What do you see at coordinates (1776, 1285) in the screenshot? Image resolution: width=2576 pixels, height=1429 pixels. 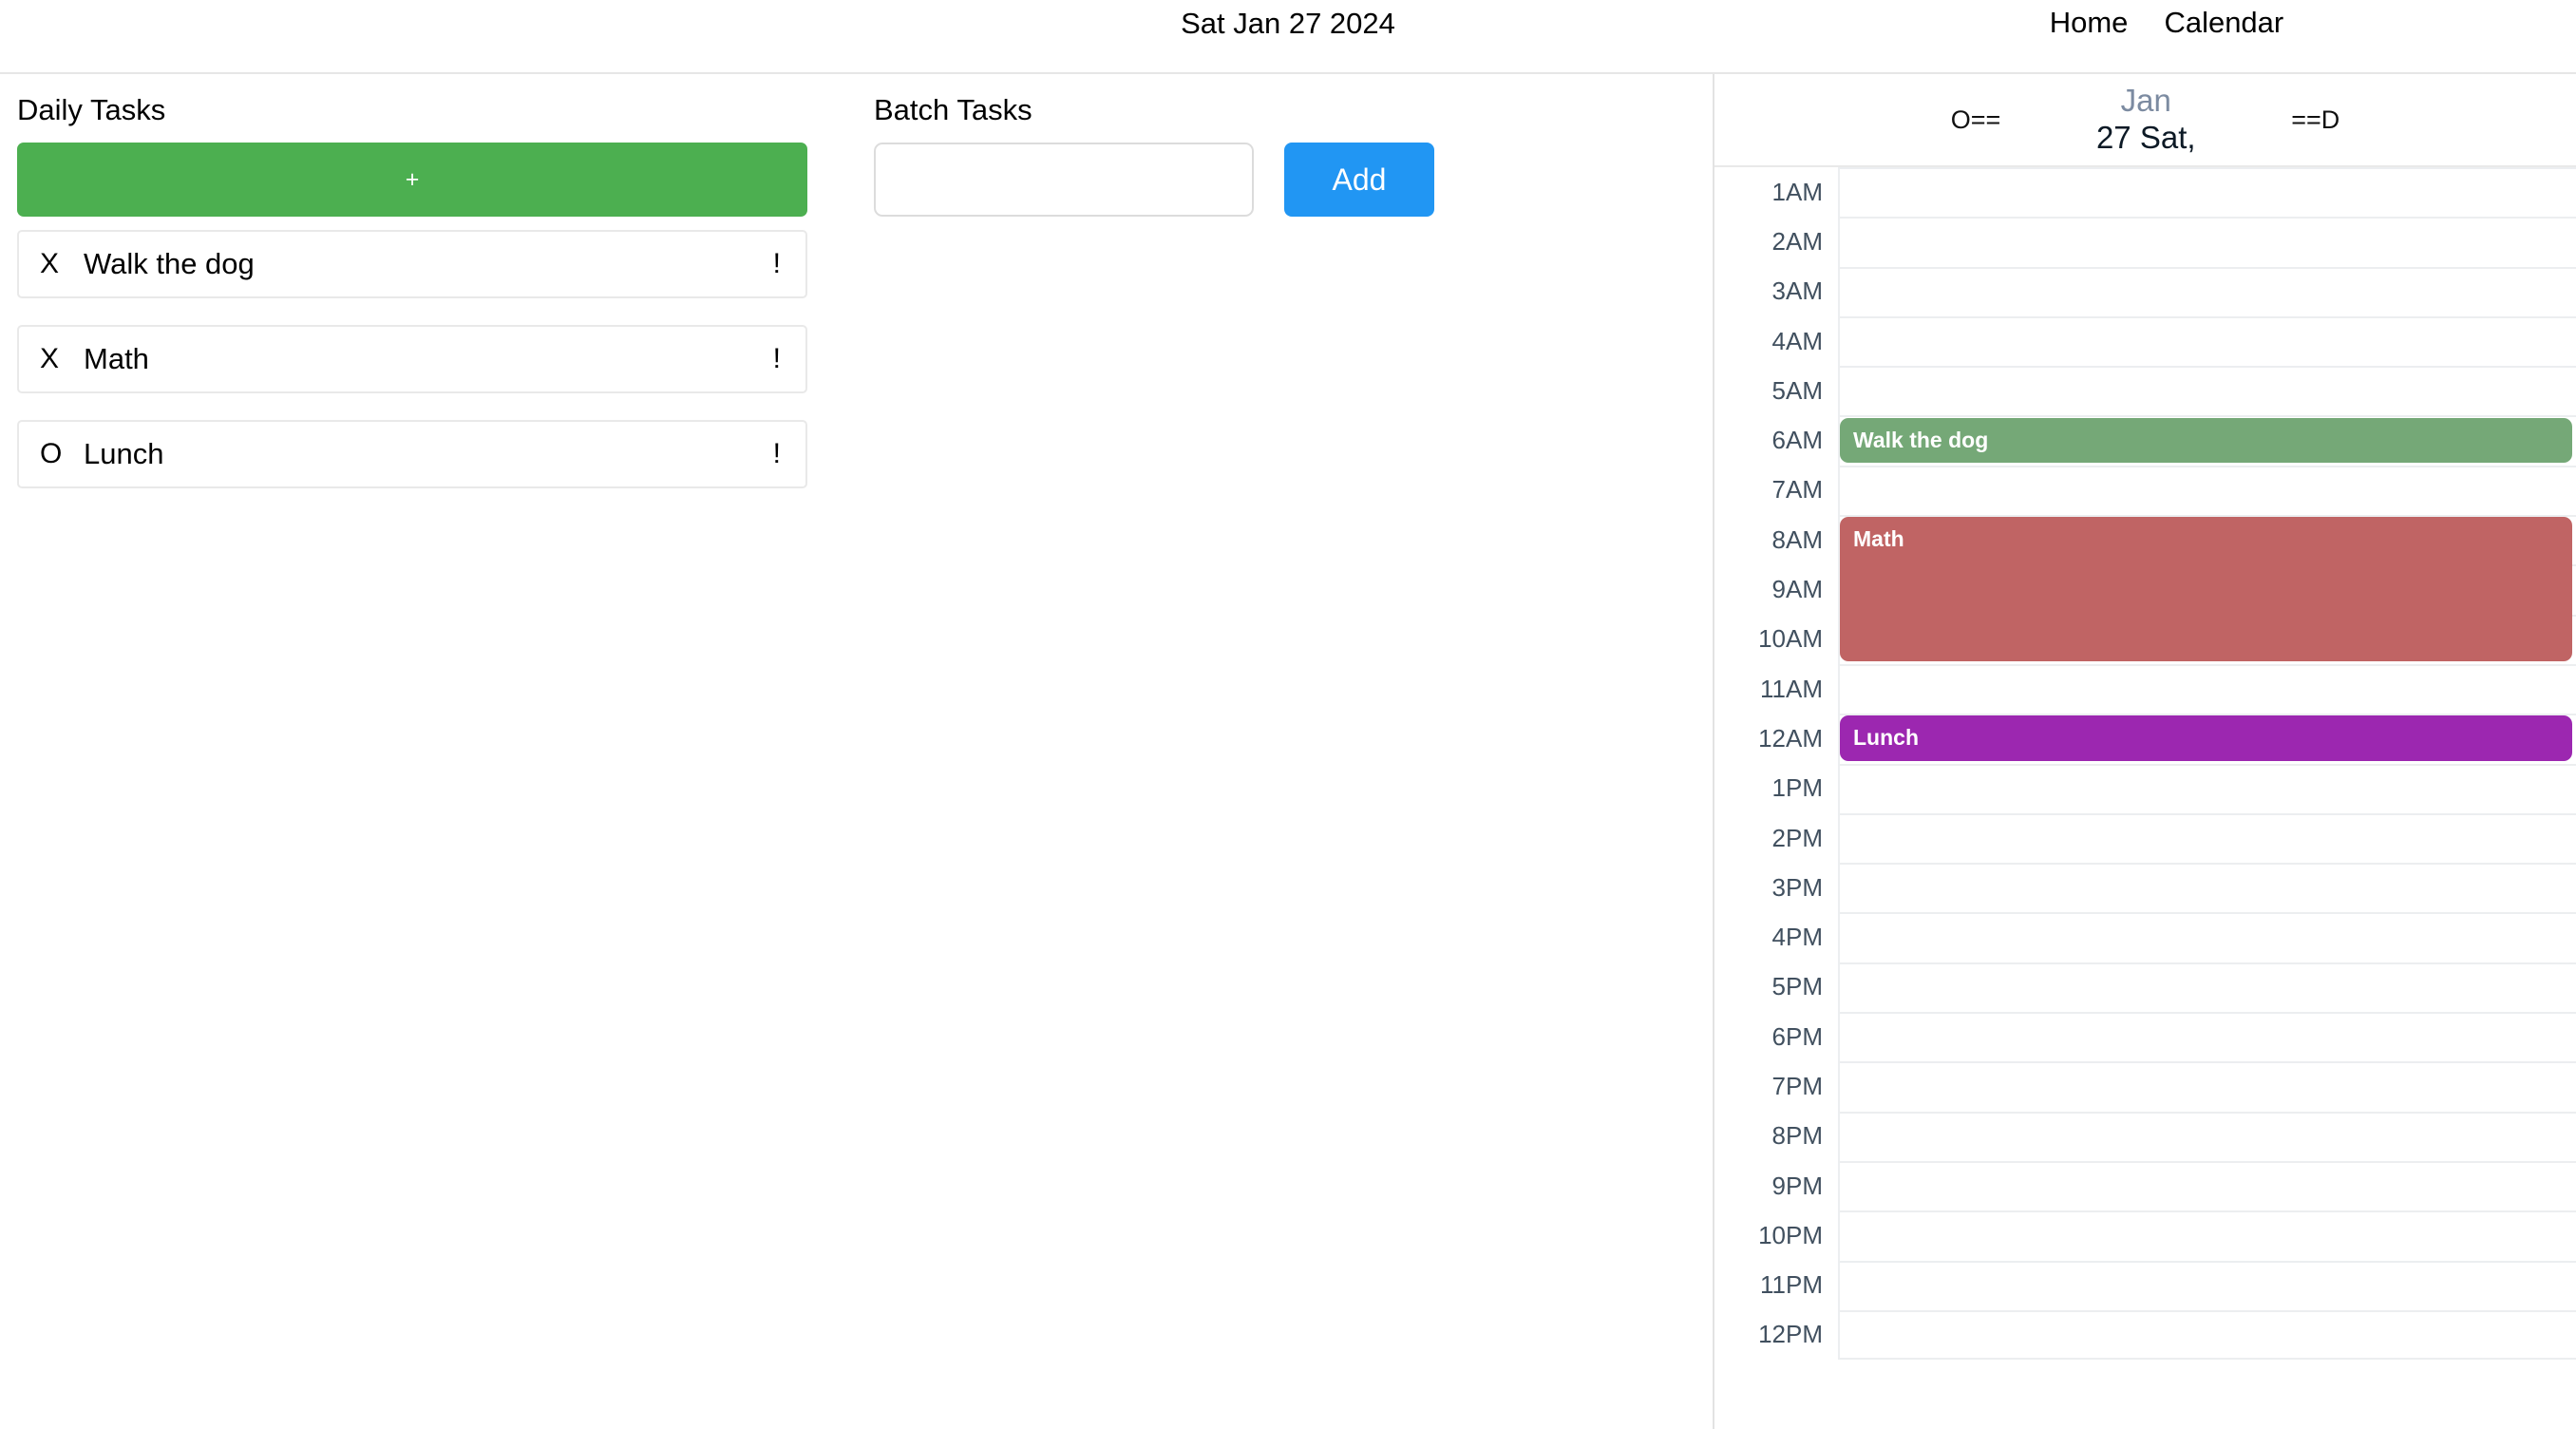 I see `calendar-hour-label: 11PM` at bounding box center [1776, 1285].